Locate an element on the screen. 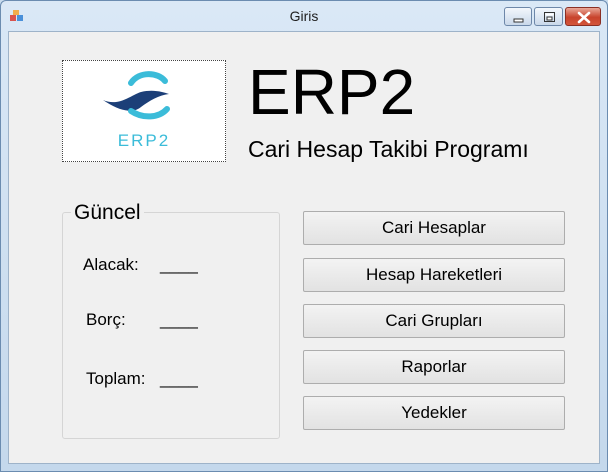 The height and width of the screenshot is (472, 608). cari-hesaplar-button: Cari Hesaplar is located at coordinates (434, 228).